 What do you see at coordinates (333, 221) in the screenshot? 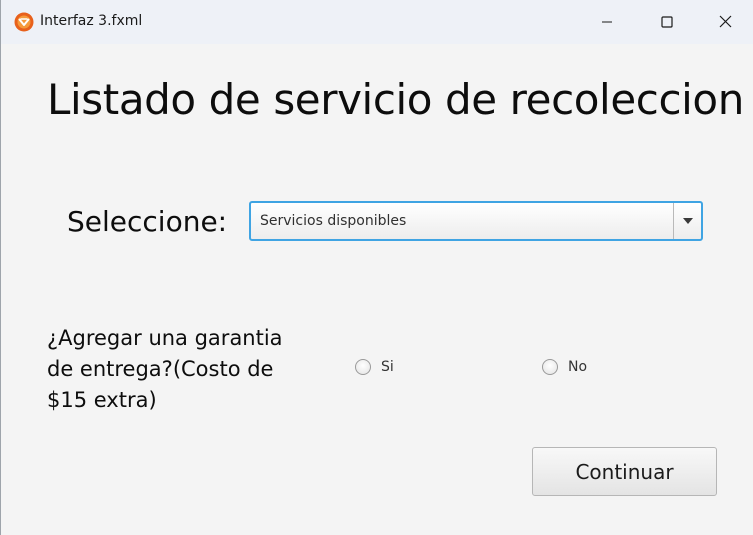
I see `combo-selected-value: Servicios disponibles` at bounding box center [333, 221].